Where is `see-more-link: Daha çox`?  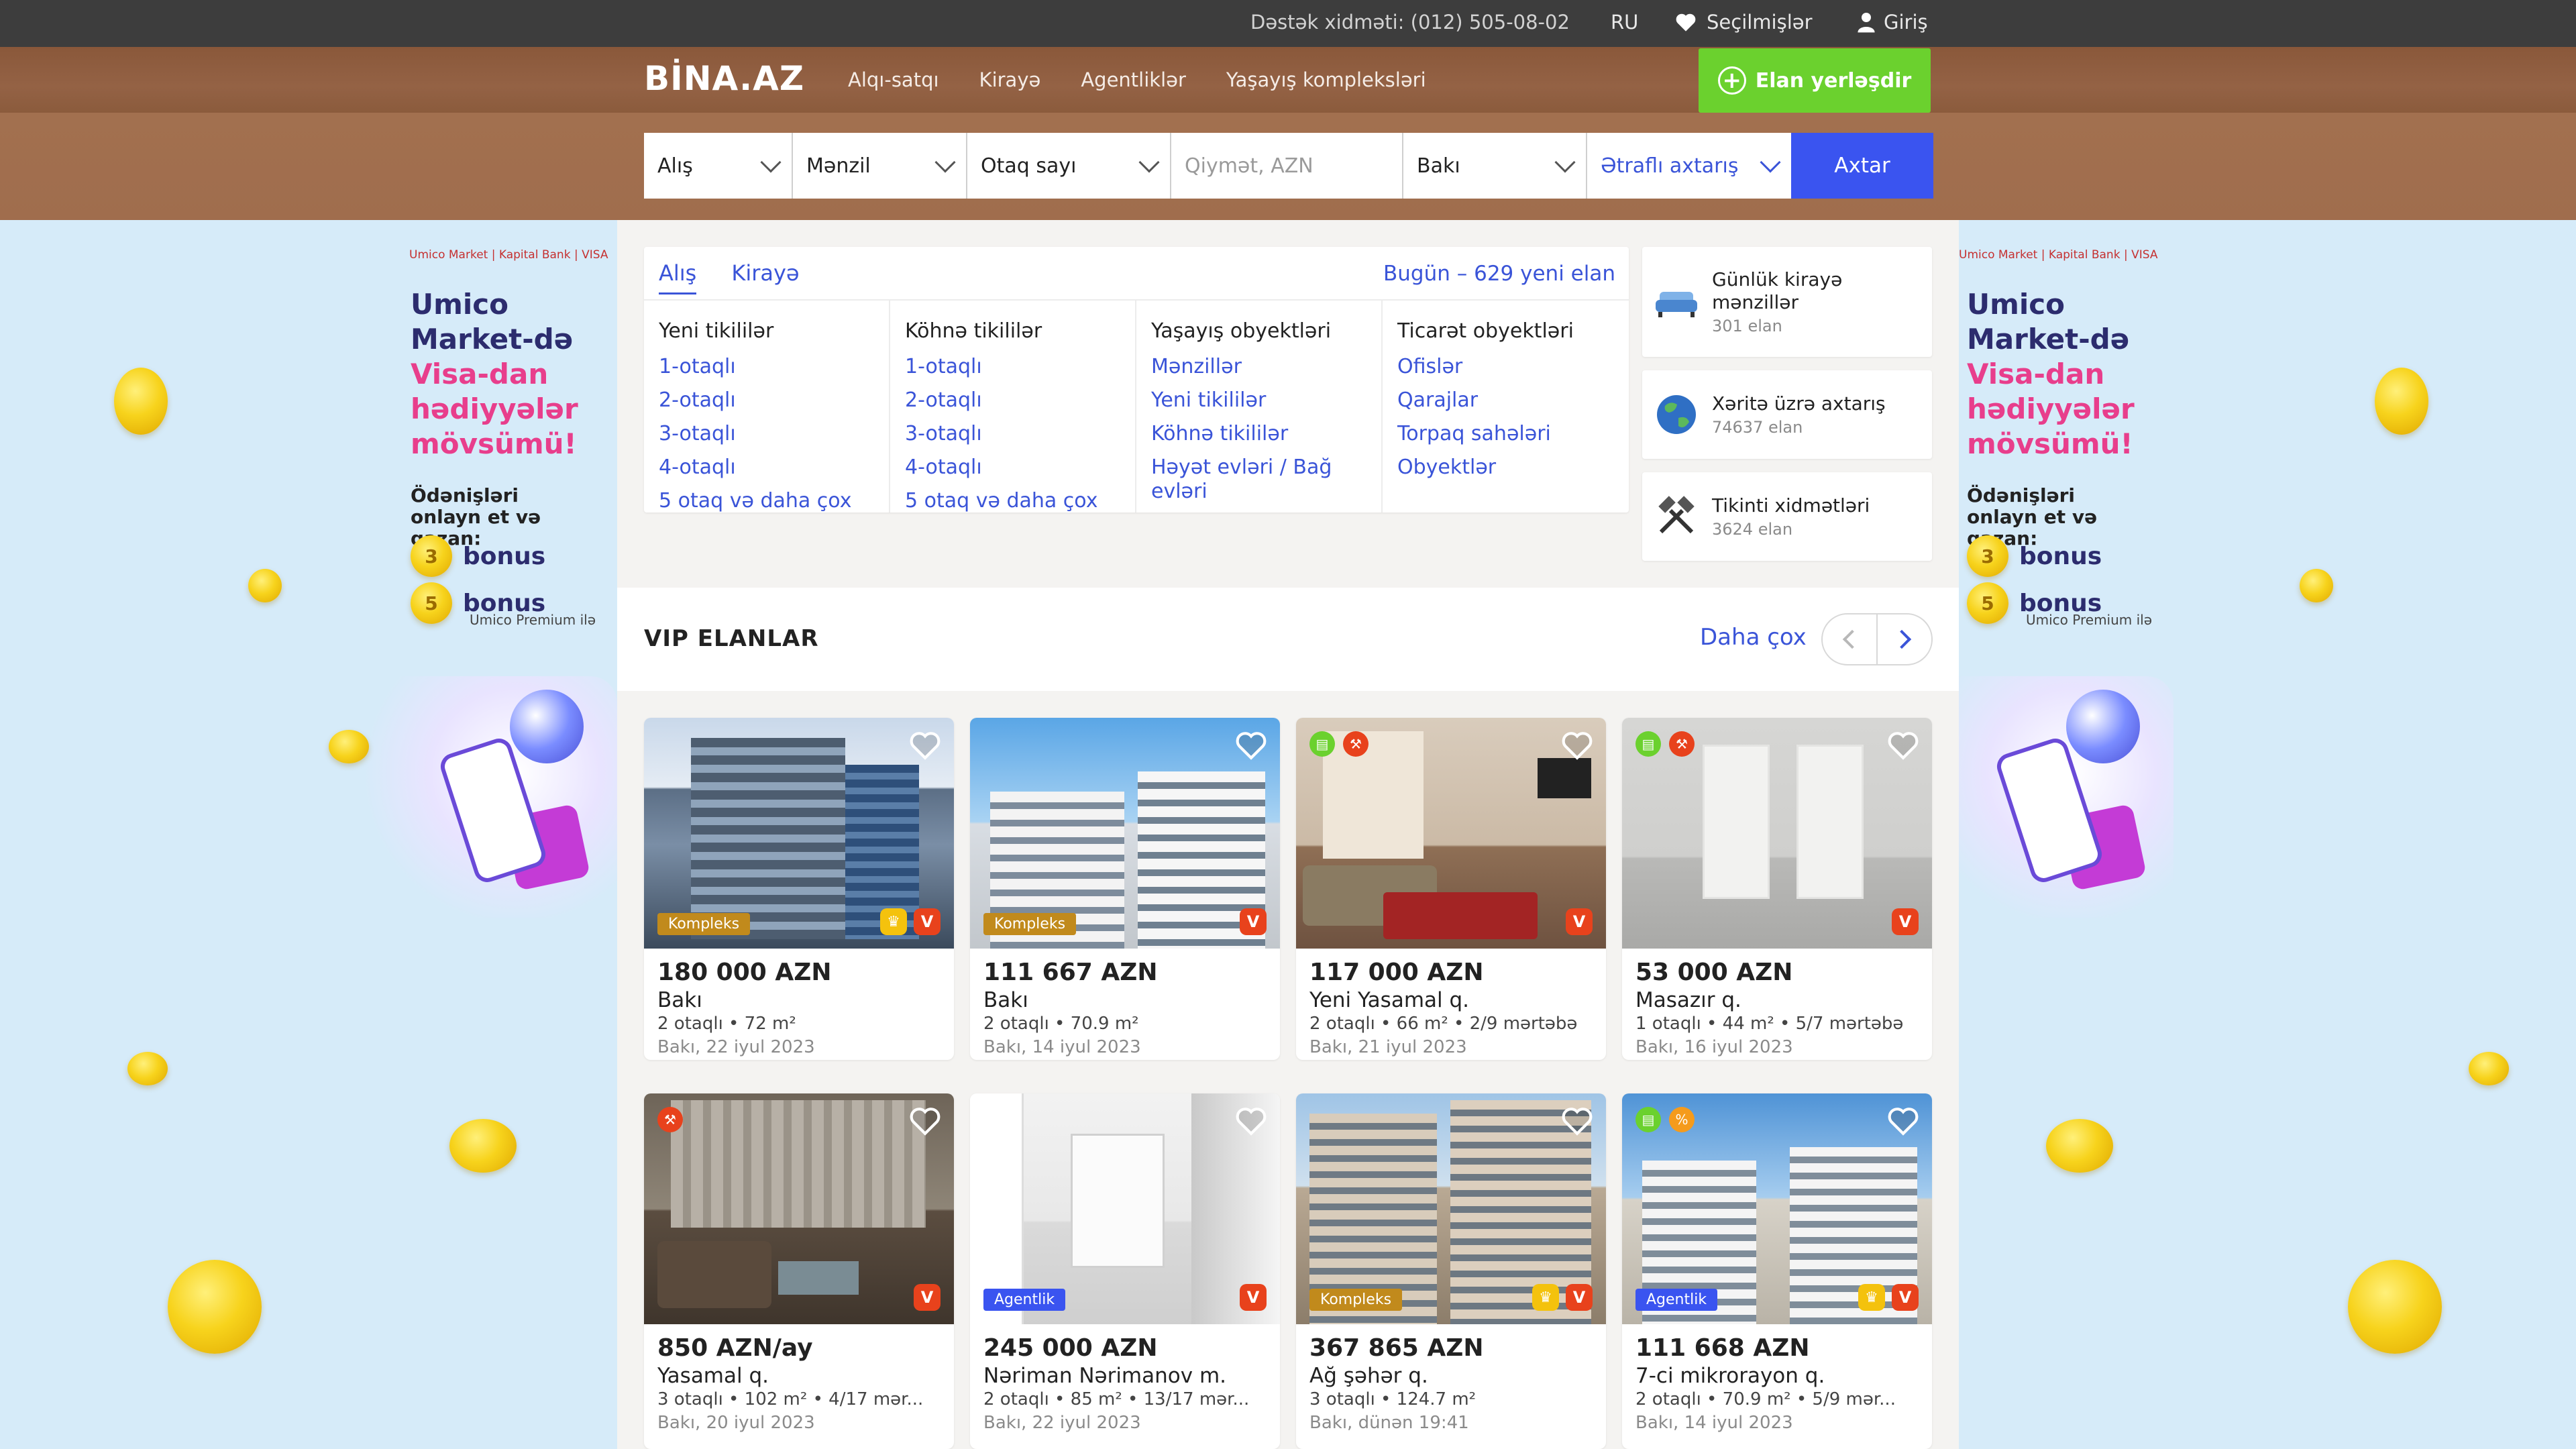 see-more-link: Daha çox is located at coordinates (1753, 637).